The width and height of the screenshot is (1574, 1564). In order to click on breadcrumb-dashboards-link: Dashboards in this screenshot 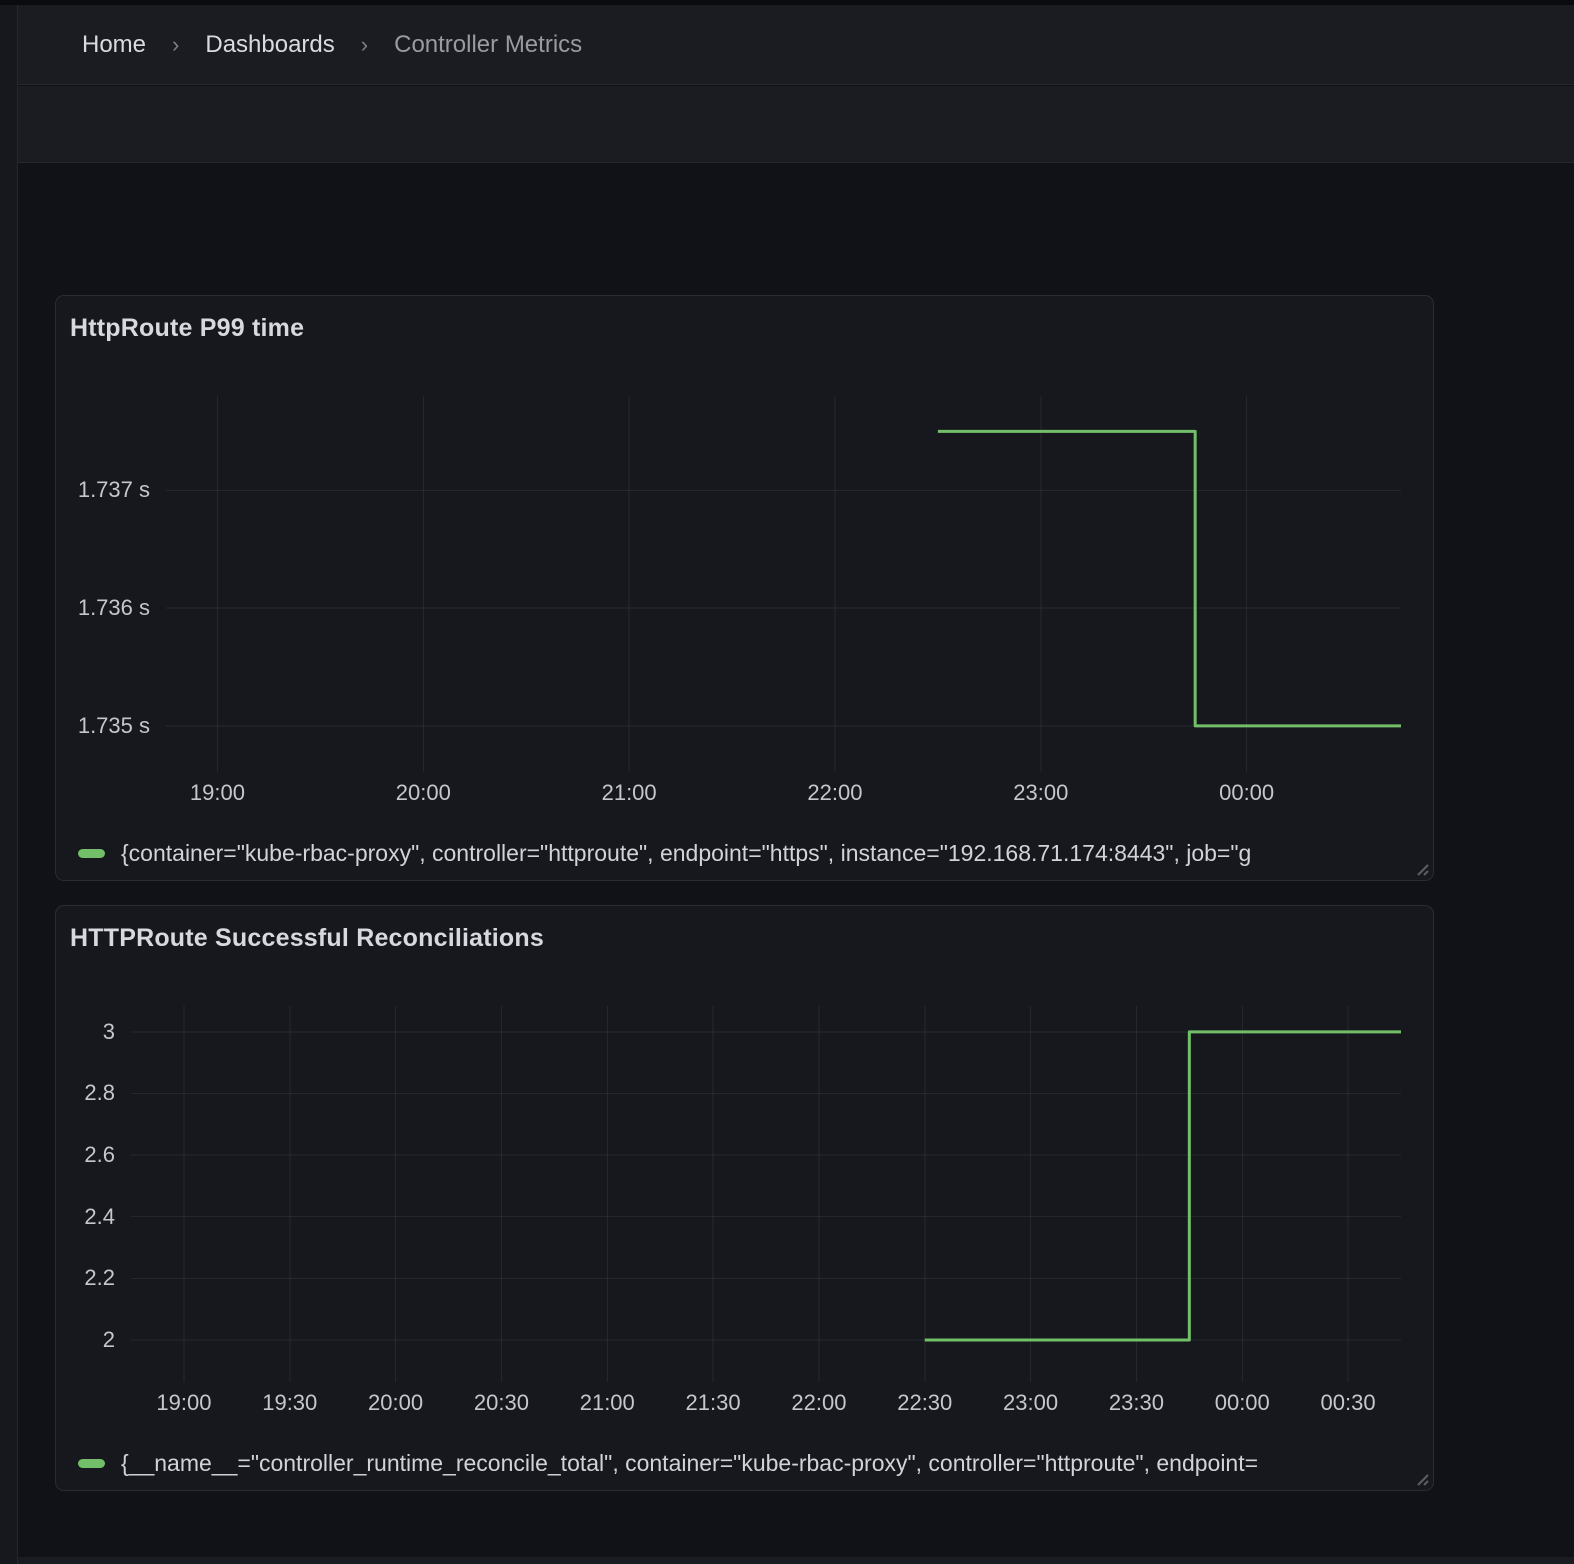, I will do `click(269, 45)`.